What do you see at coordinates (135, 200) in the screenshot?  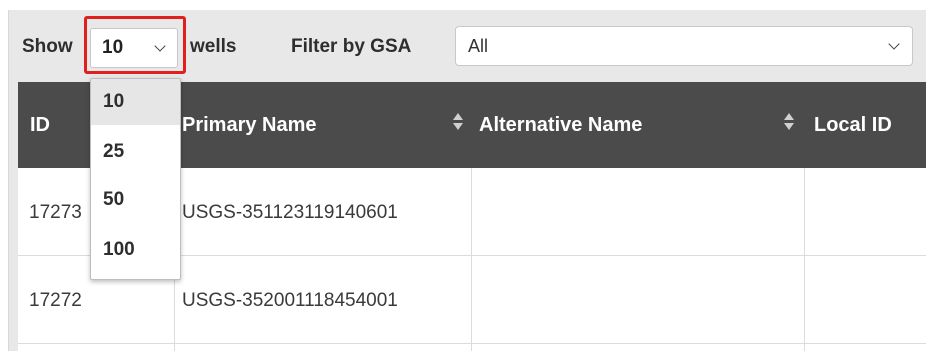 I see `page-size-option-50: 50` at bounding box center [135, 200].